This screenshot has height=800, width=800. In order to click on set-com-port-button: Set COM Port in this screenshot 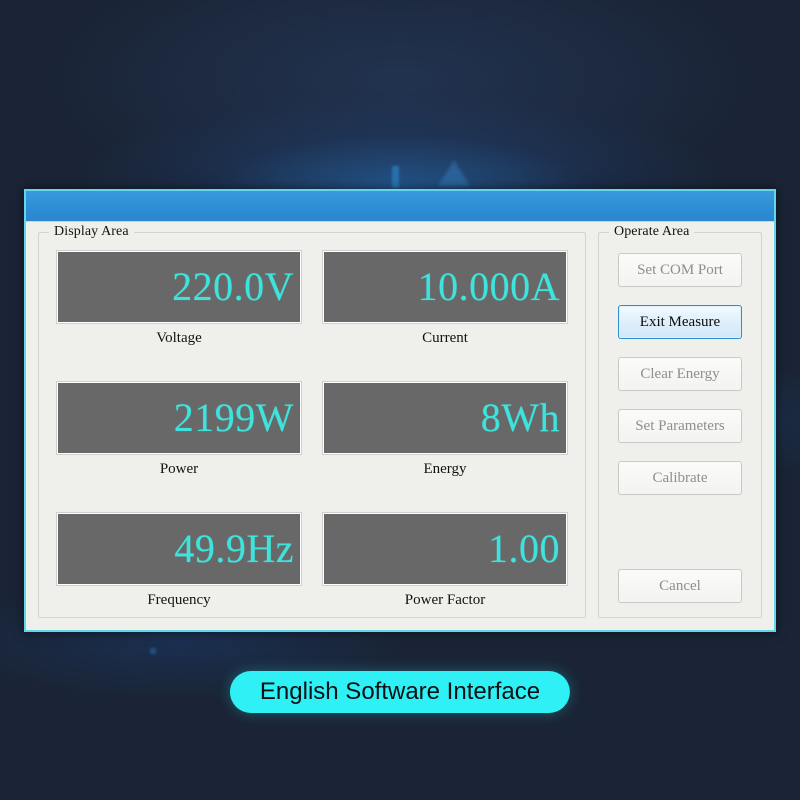, I will do `click(680, 270)`.